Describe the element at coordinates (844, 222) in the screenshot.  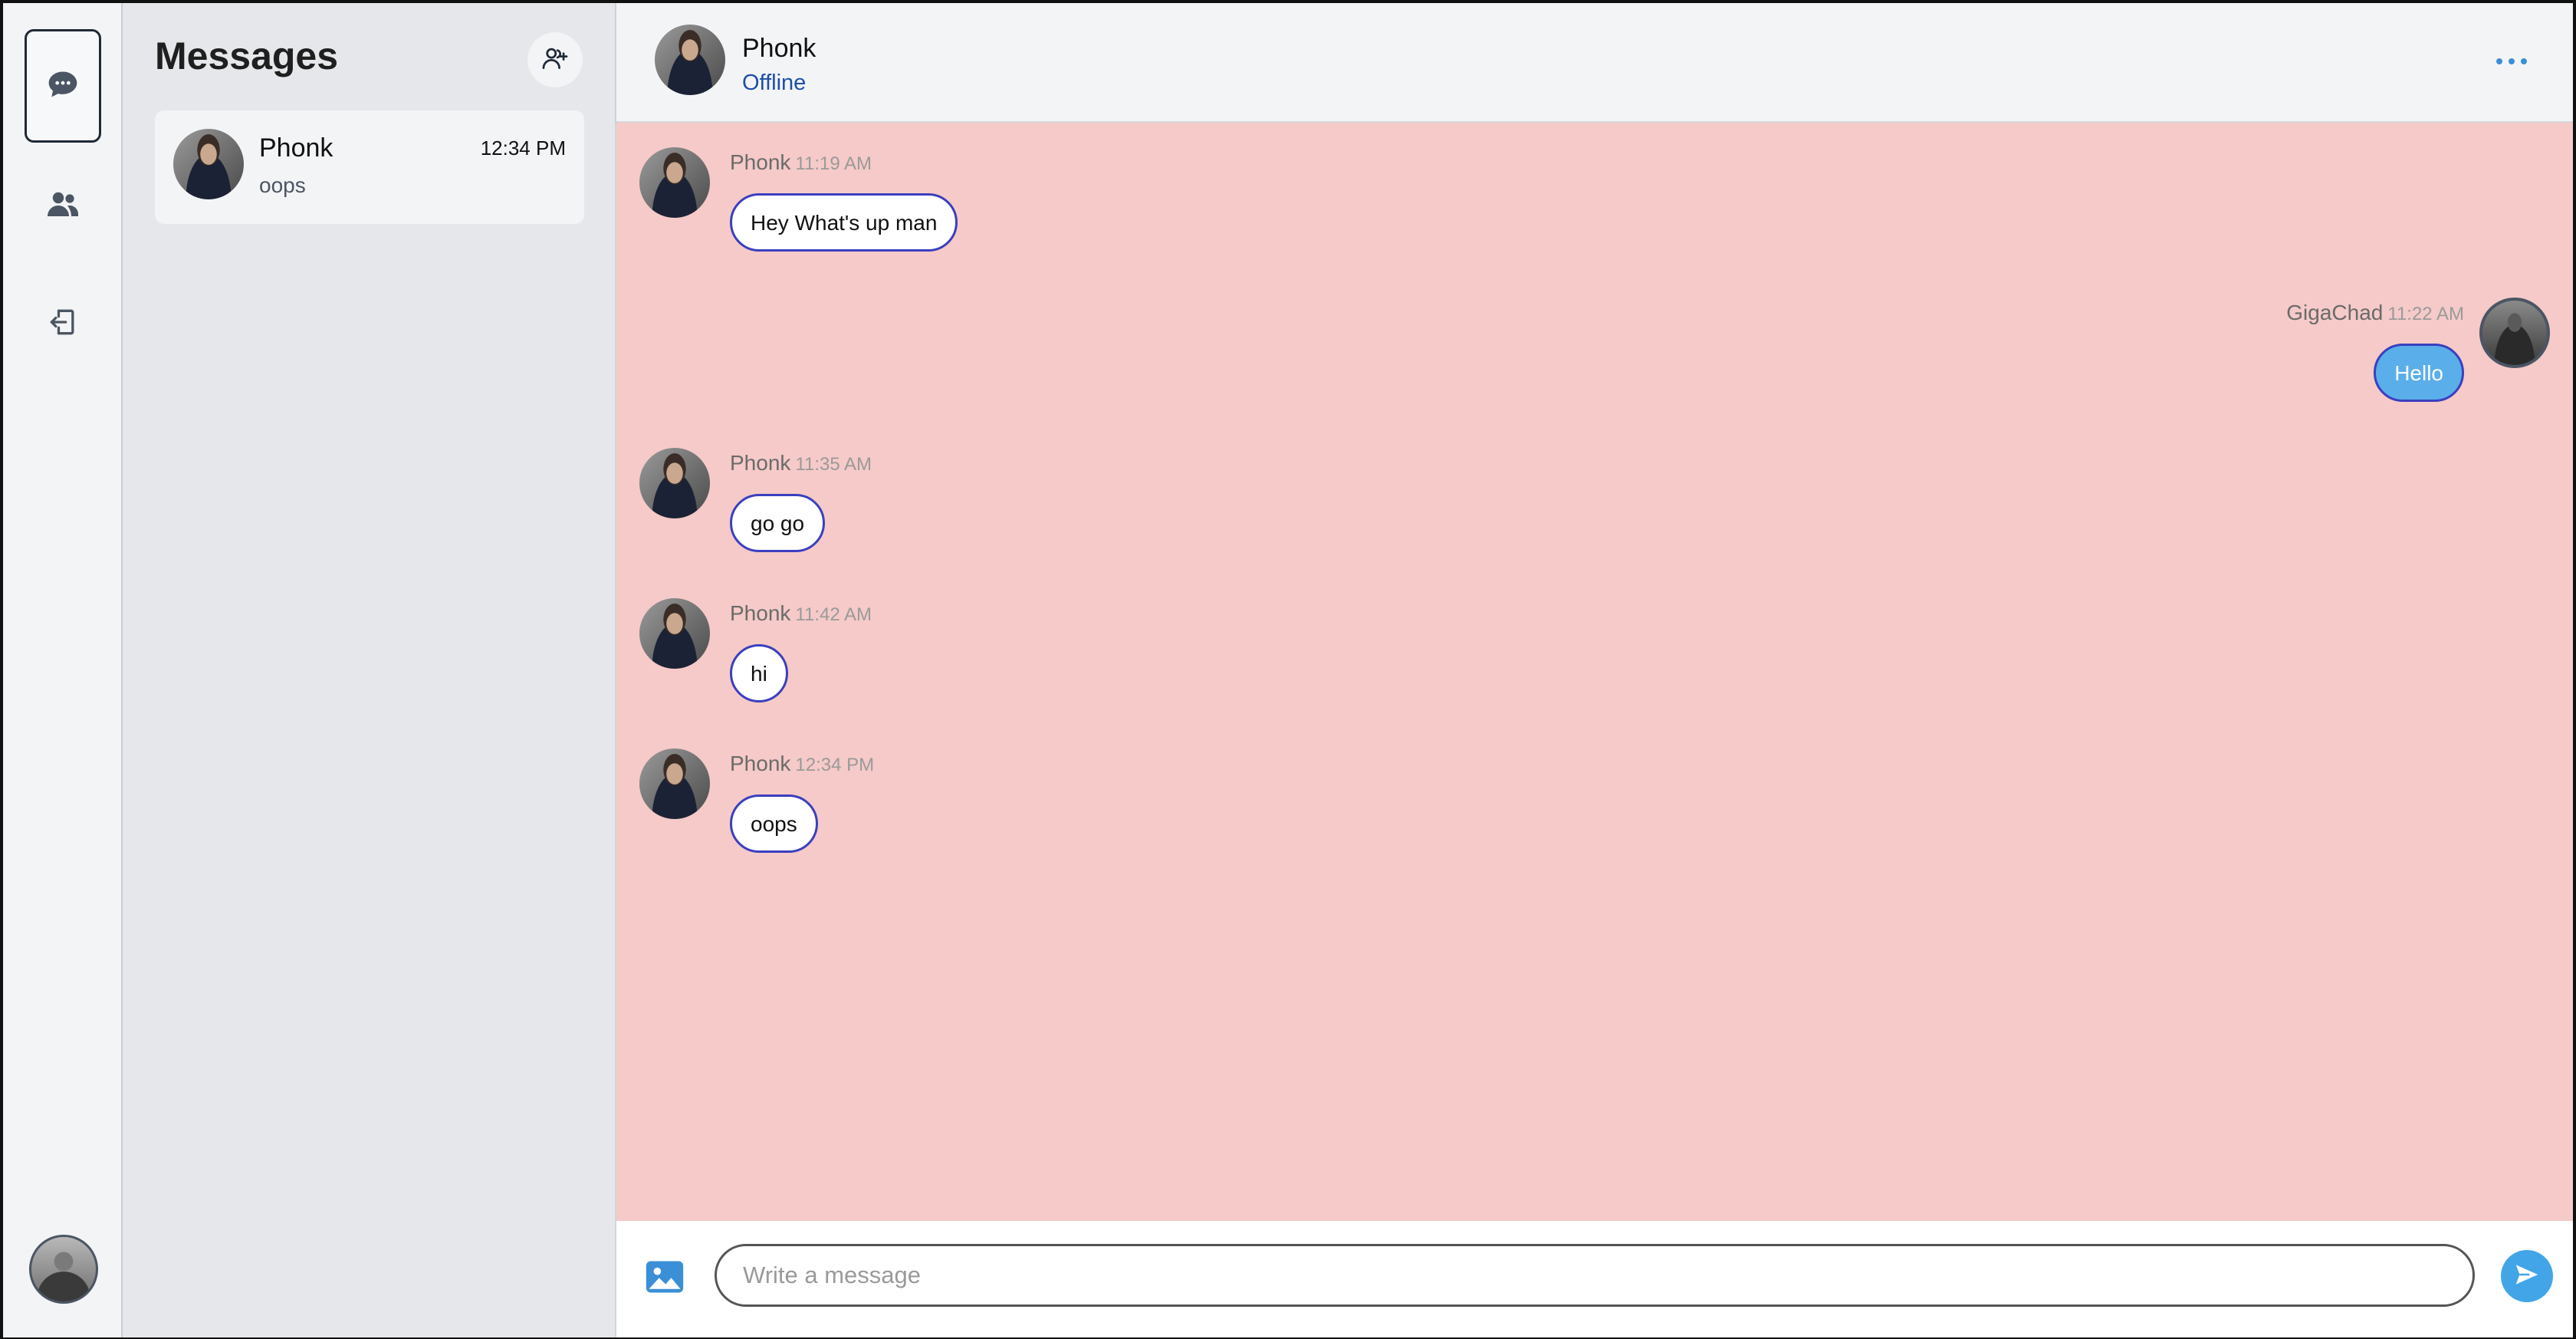
I see `message-bubble: Hey What's up man` at that location.